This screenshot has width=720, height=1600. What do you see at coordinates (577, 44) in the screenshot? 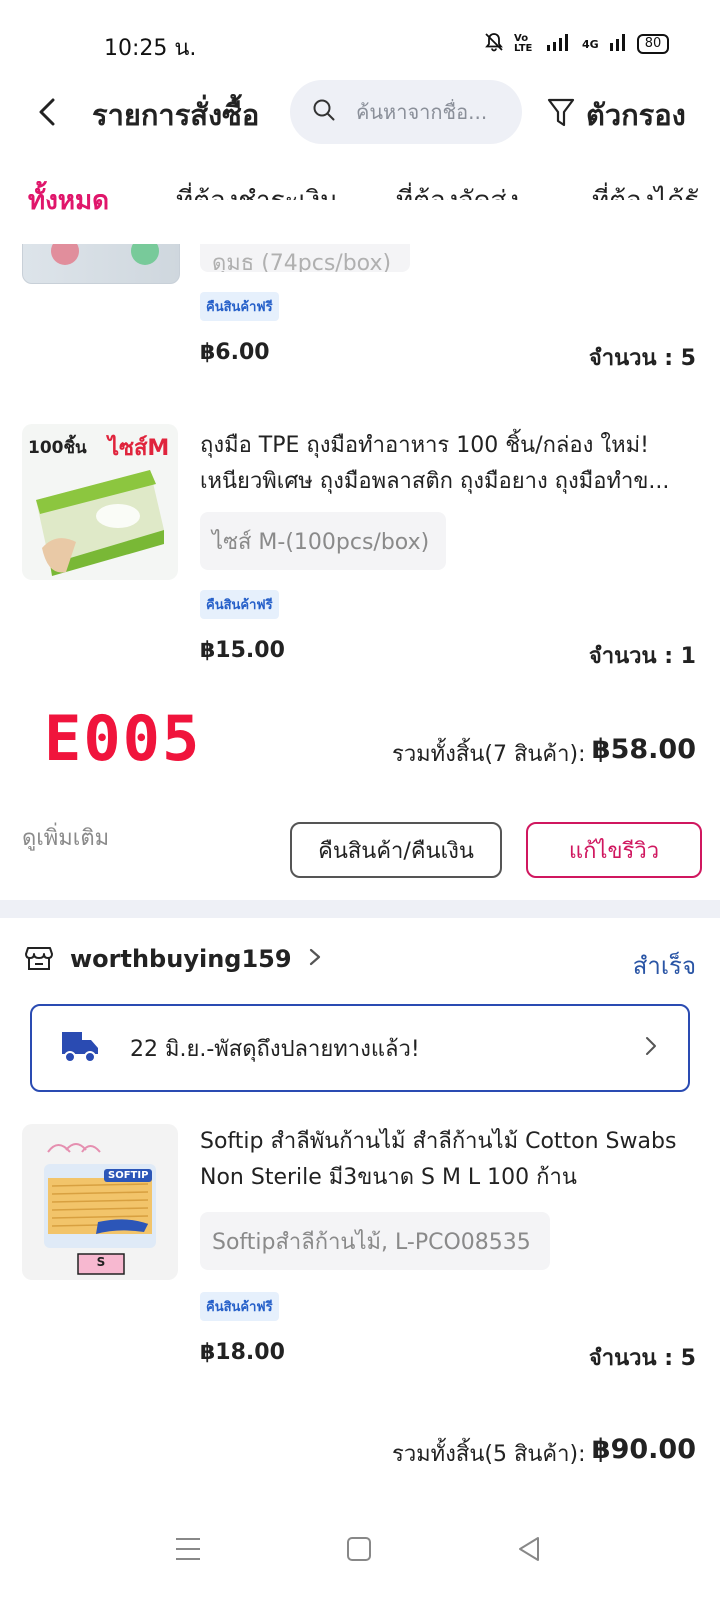
I see `status-icons: Vo LTE 4G 80` at bounding box center [577, 44].